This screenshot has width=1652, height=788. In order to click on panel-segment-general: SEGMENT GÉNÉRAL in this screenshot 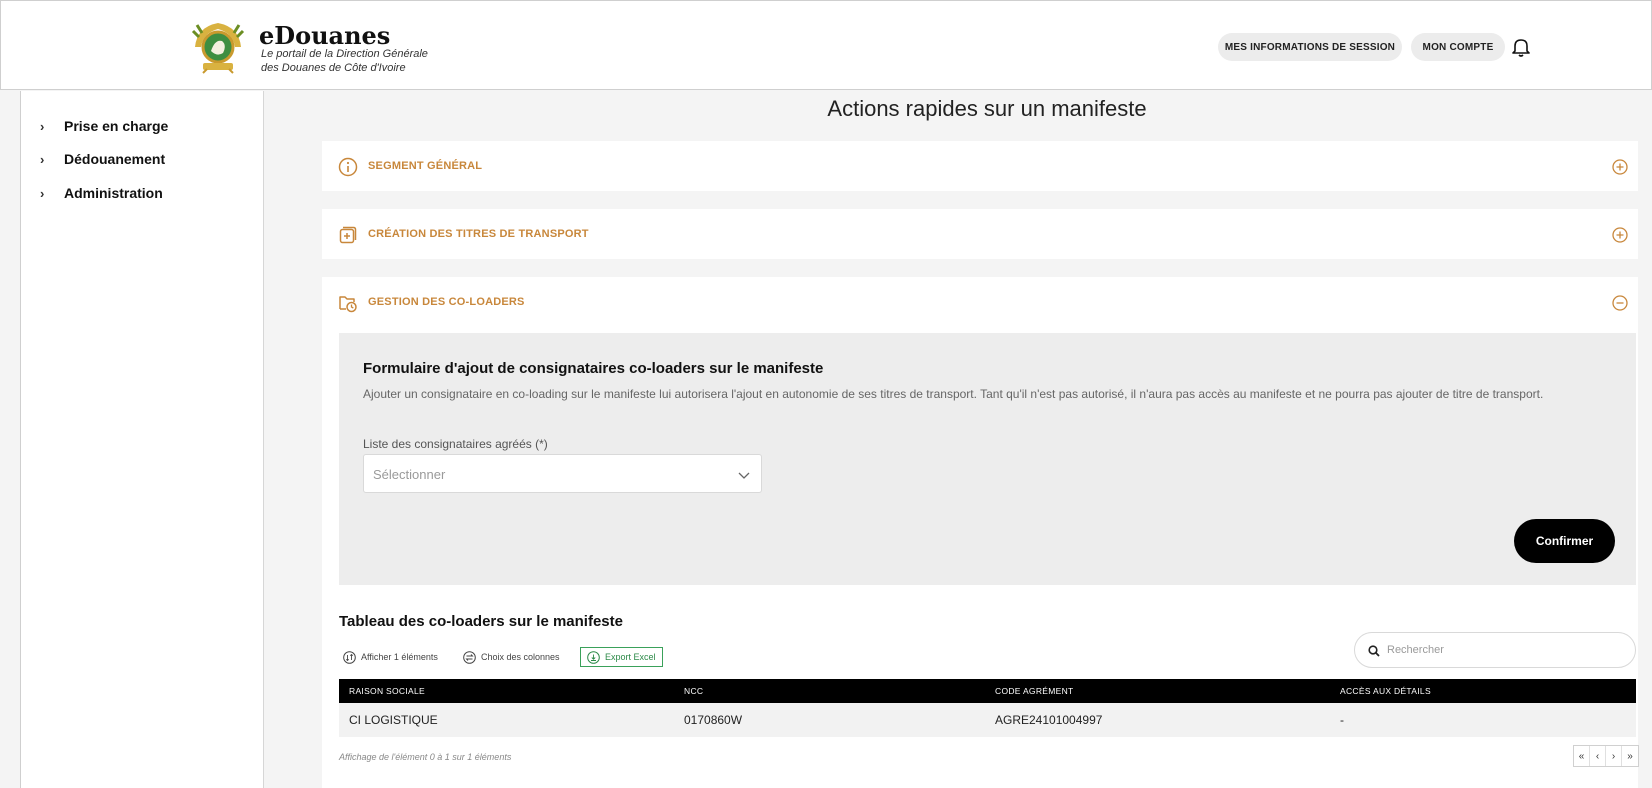, I will do `click(980, 166)`.